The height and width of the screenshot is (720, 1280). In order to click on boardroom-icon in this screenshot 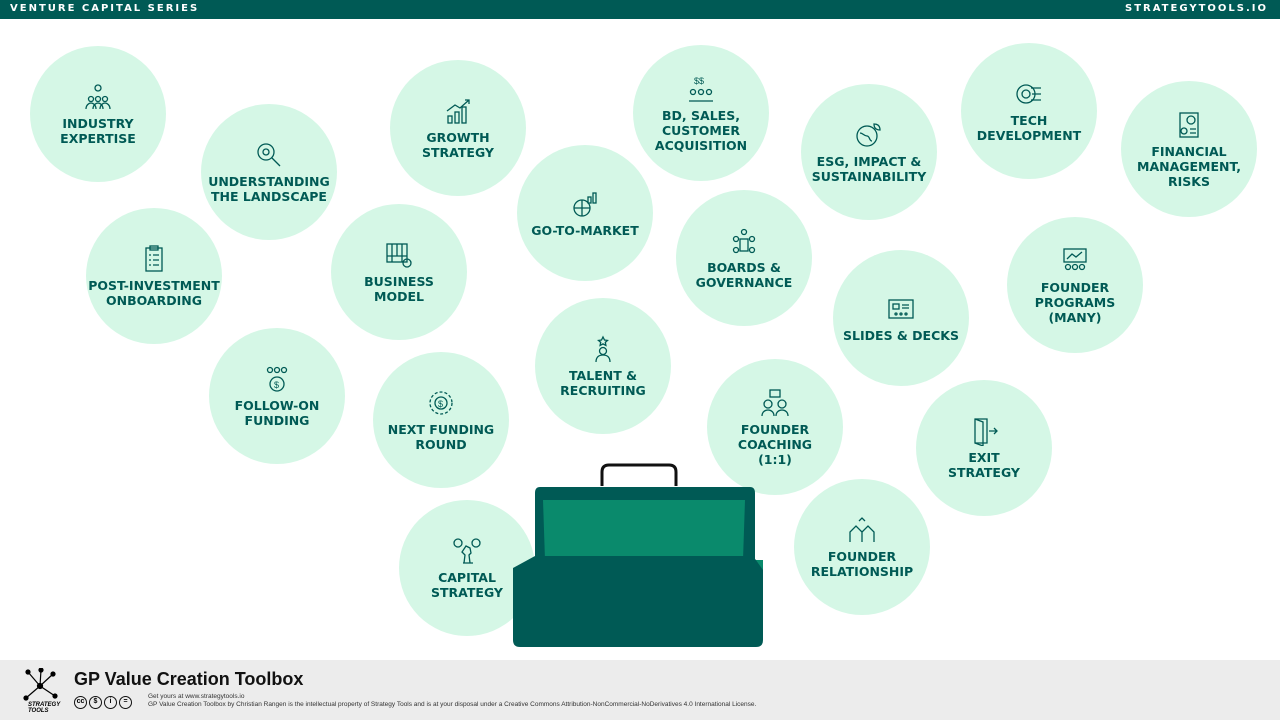, I will do `click(744, 241)`.